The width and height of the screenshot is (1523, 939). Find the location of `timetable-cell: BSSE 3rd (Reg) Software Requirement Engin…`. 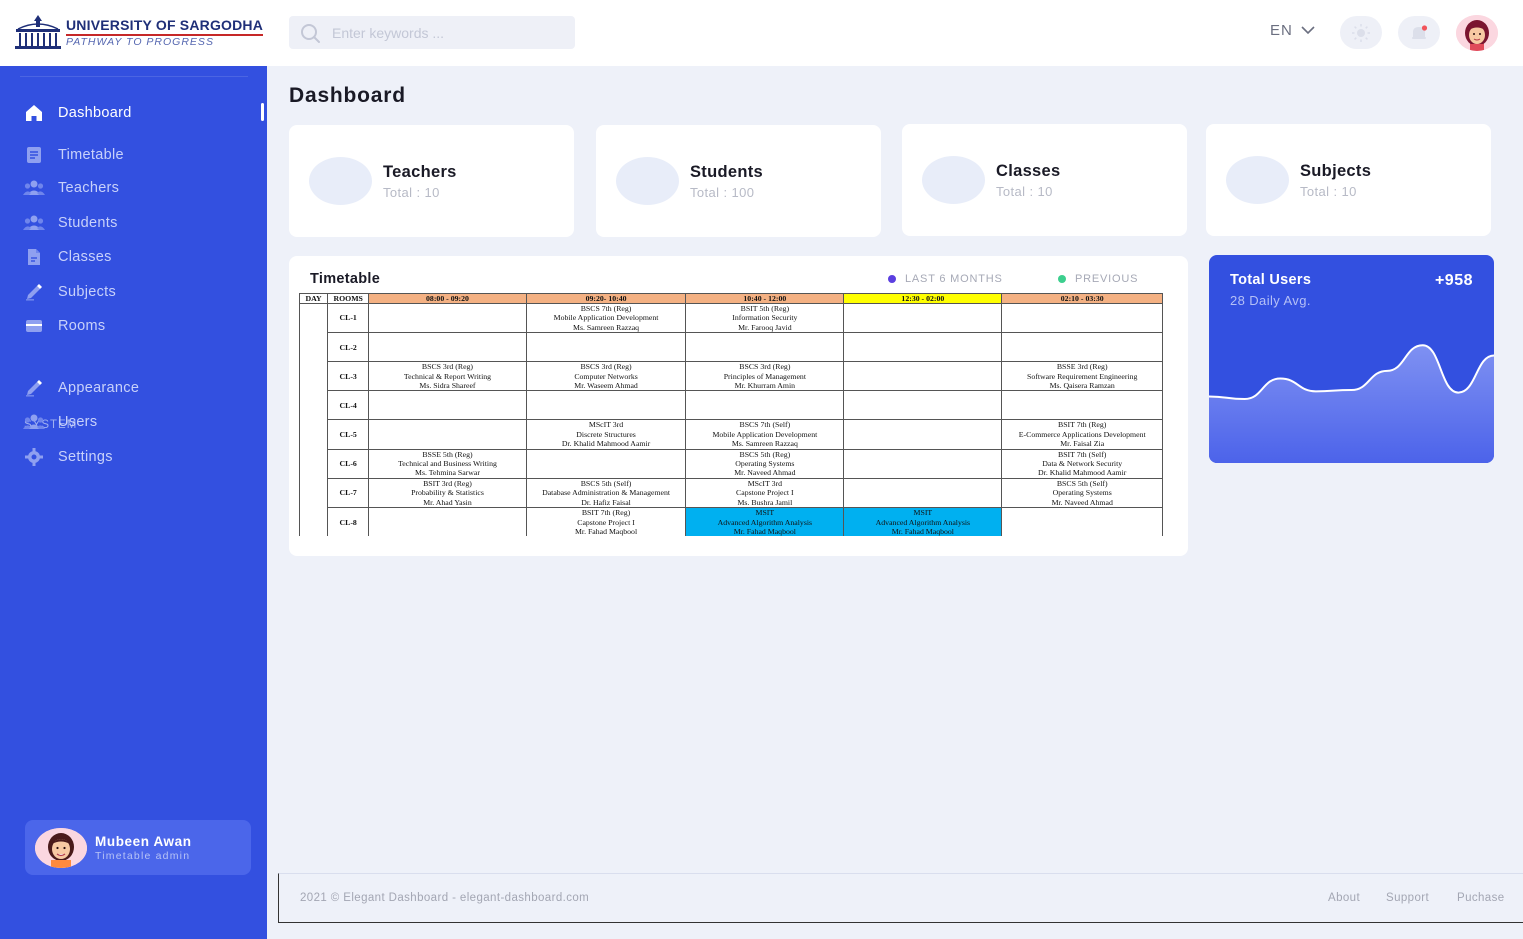

timetable-cell: BSSE 3rd (Reg) Software Requirement Engin… is located at coordinates (1082, 376).